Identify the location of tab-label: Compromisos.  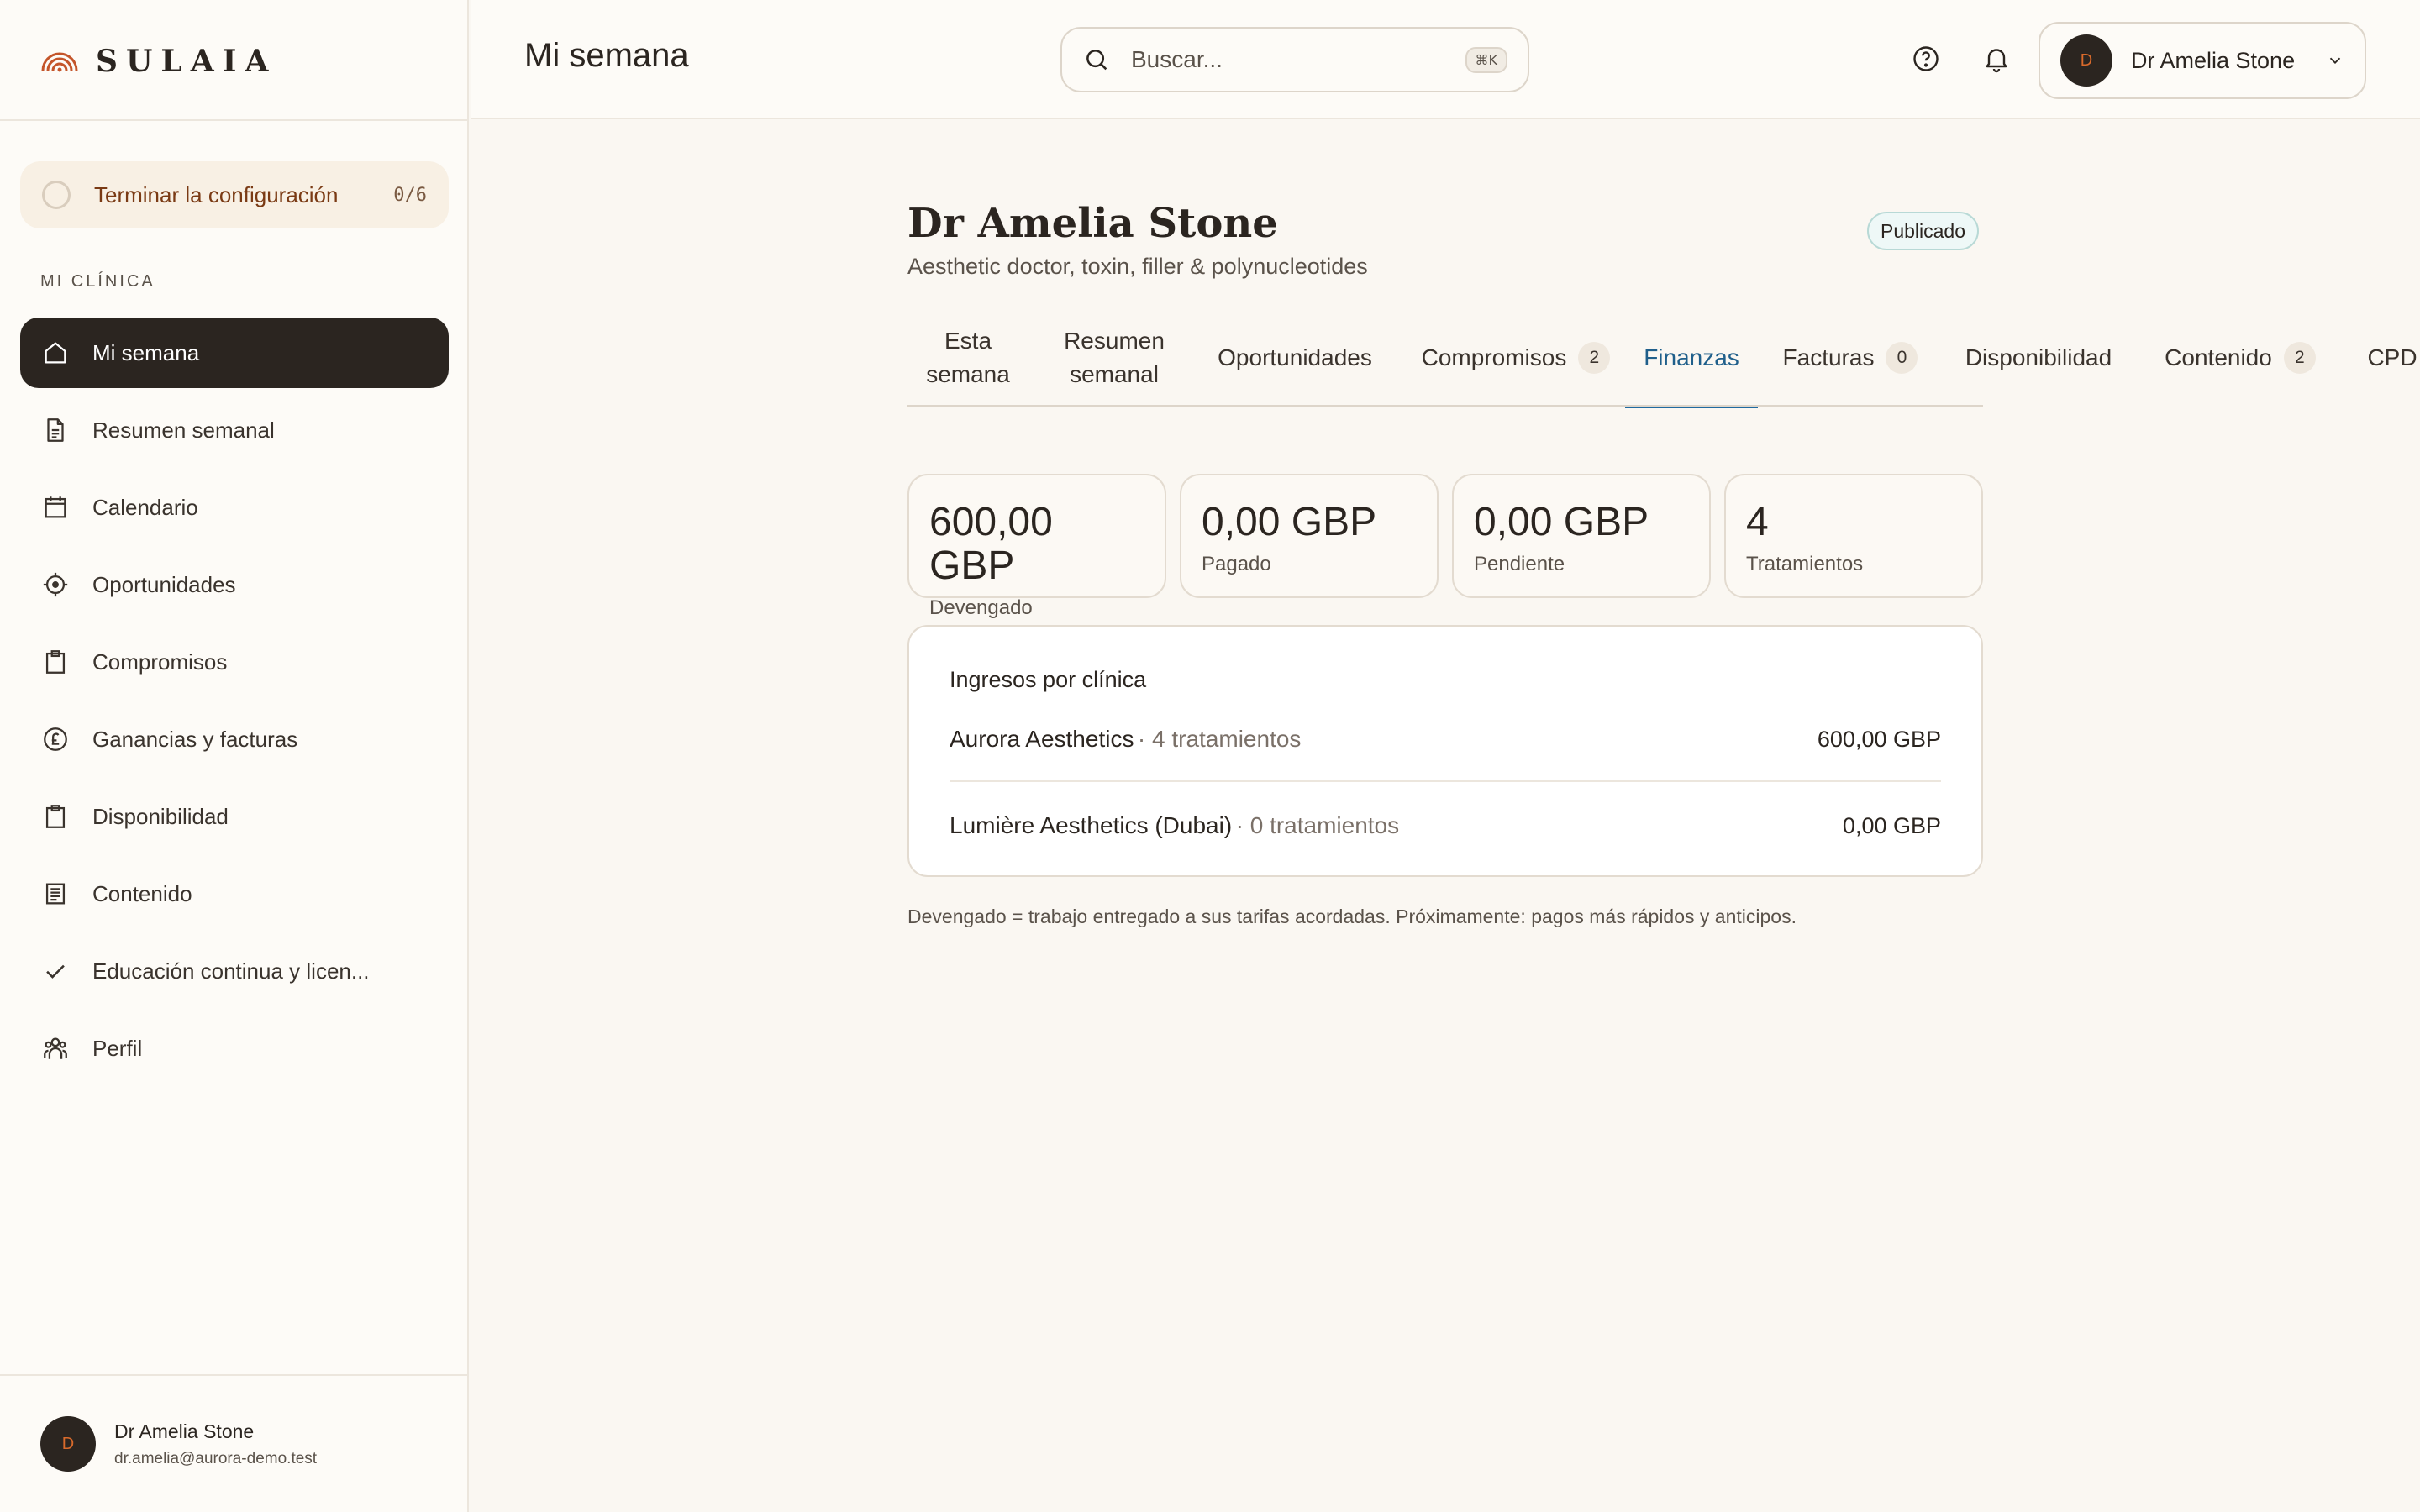
(1494, 357).